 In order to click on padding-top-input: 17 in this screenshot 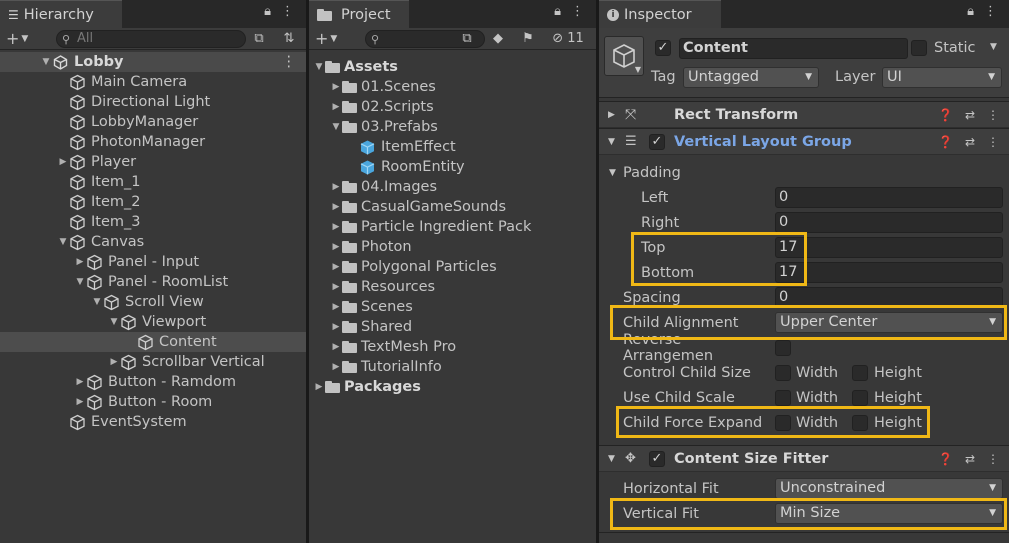, I will do `click(889, 247)`.